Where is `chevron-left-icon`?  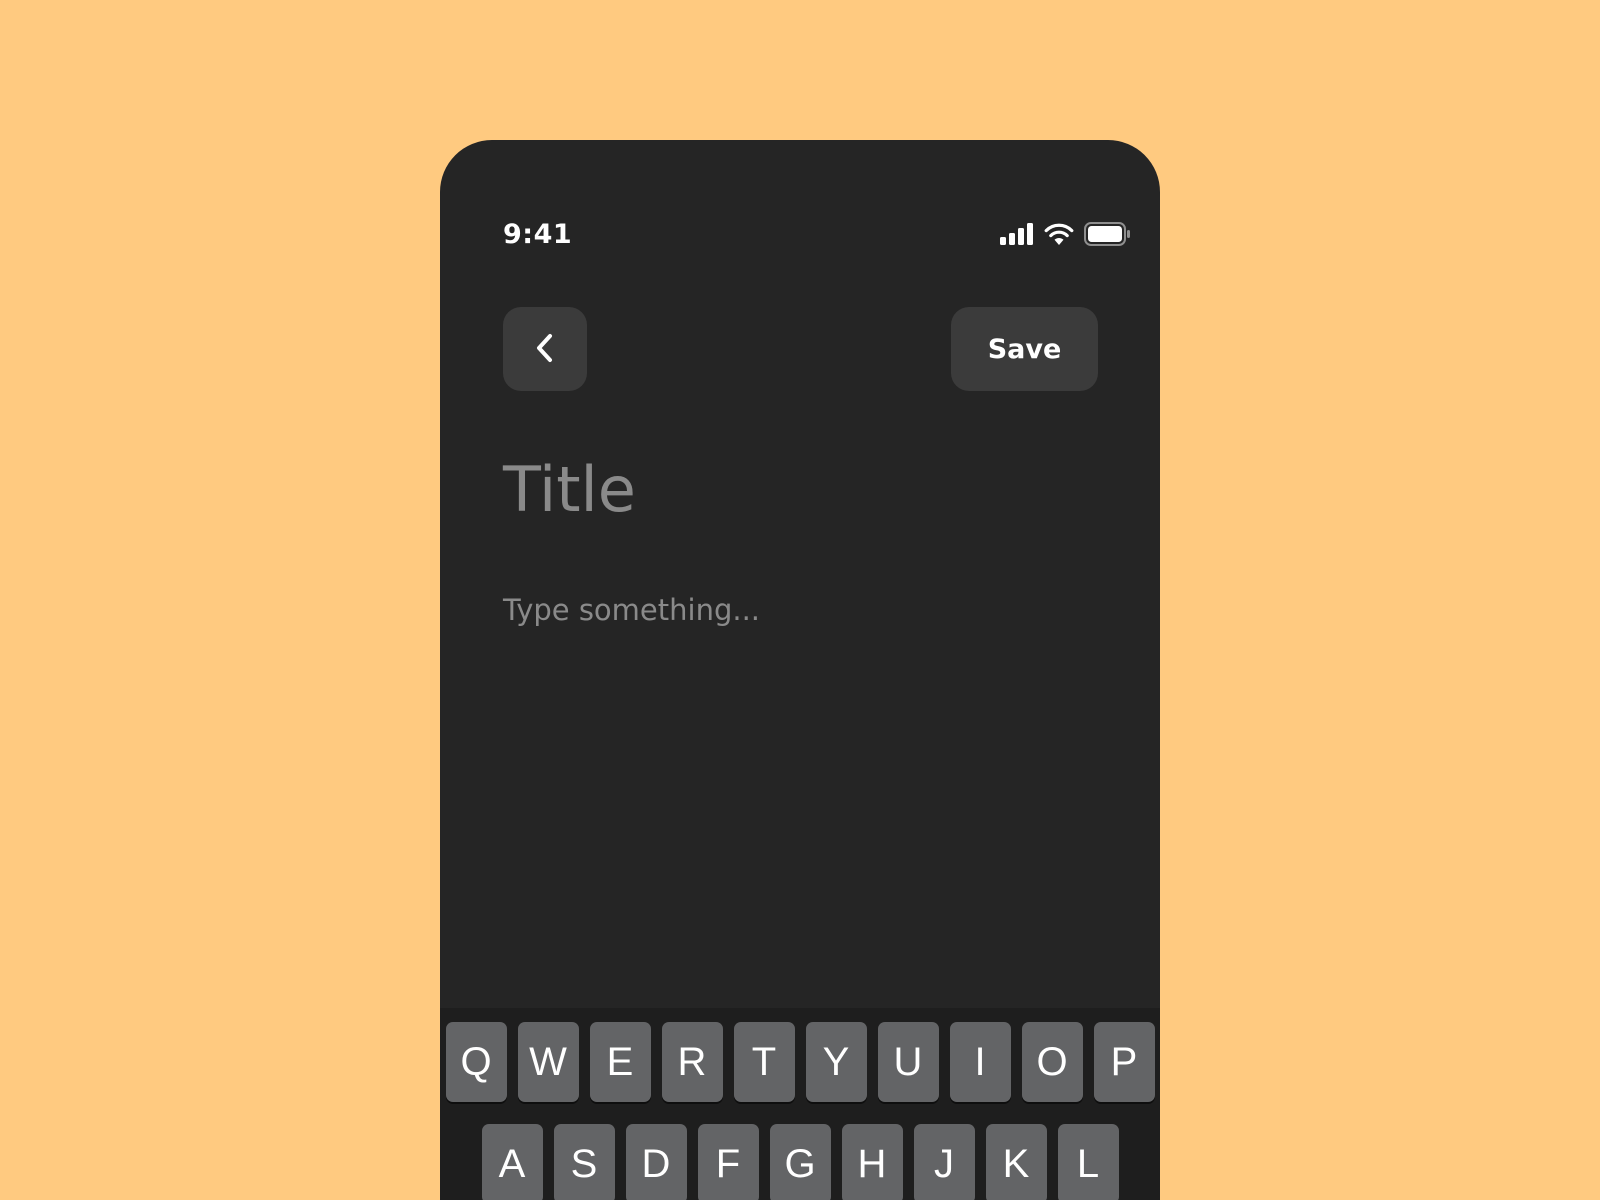 chevron-left-icon is located at coordinates (545, 349).